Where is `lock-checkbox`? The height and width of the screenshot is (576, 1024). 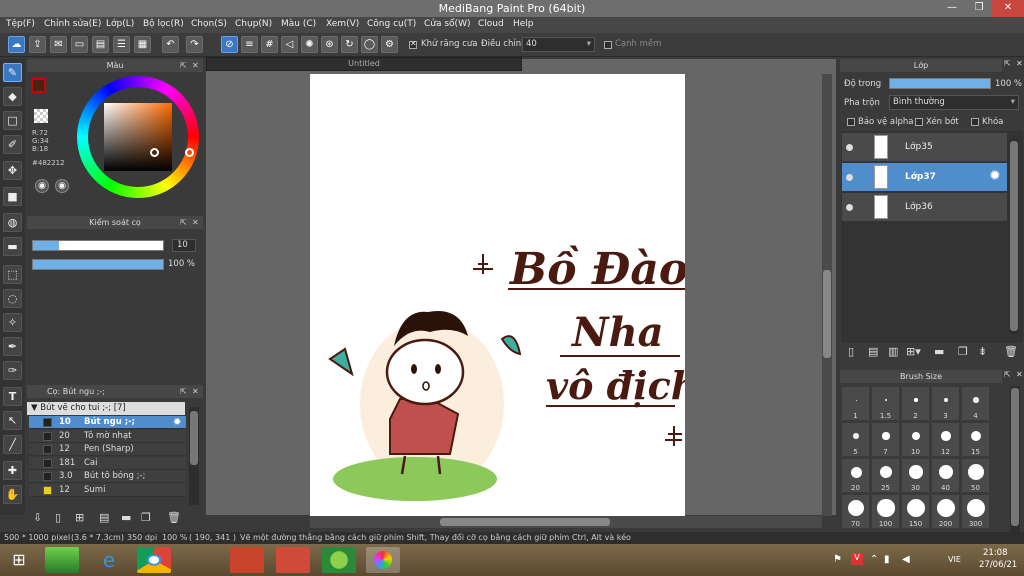 lock-checkbox is located at coordinates (975, 122).